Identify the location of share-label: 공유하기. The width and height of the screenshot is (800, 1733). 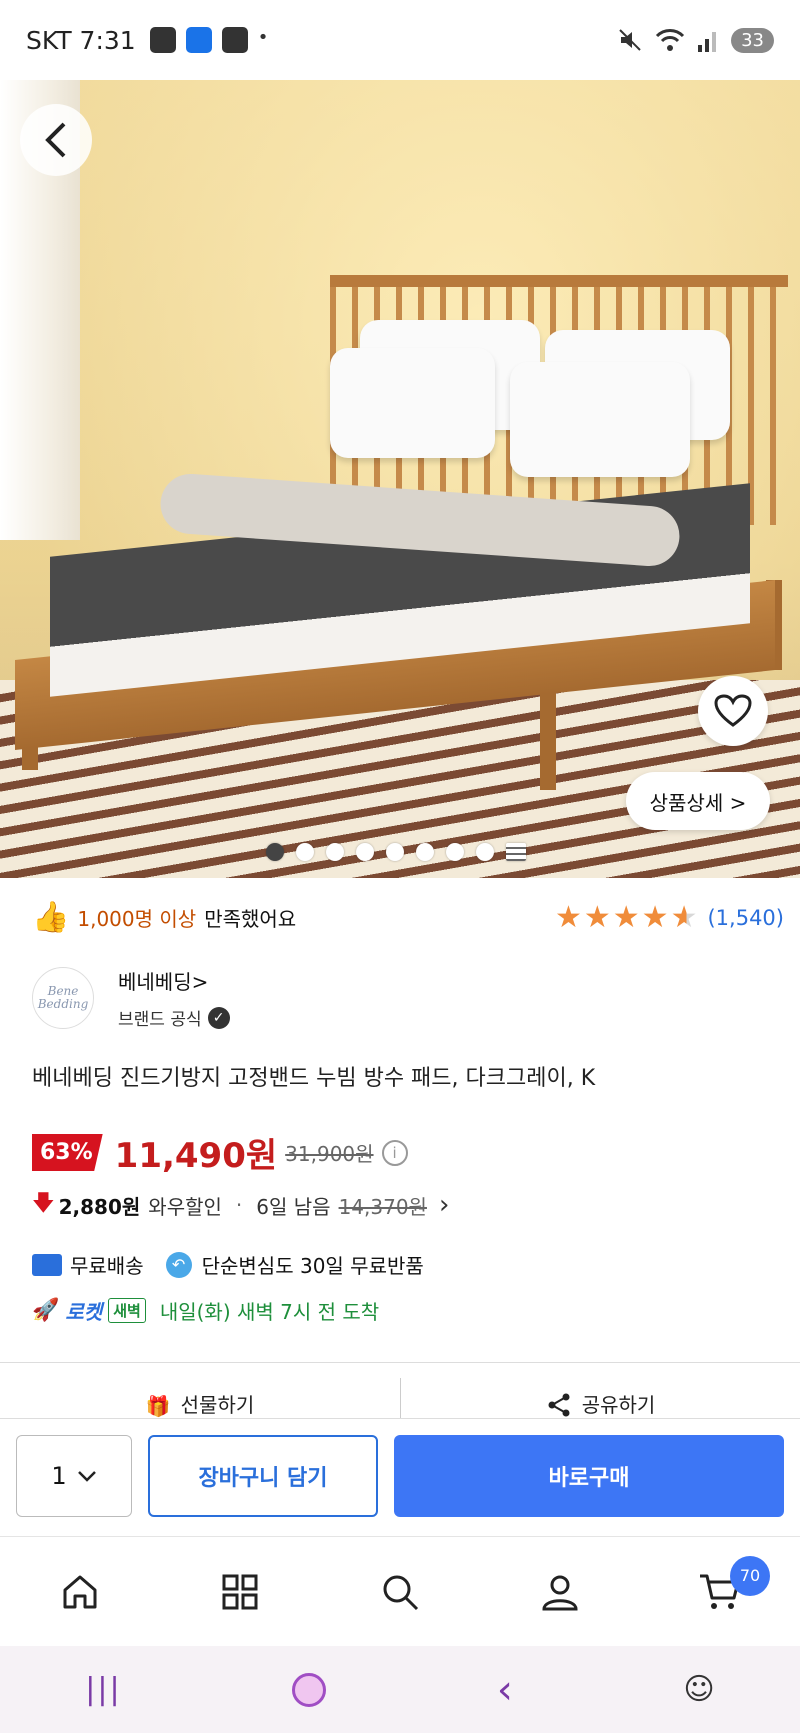
(618, 1405).